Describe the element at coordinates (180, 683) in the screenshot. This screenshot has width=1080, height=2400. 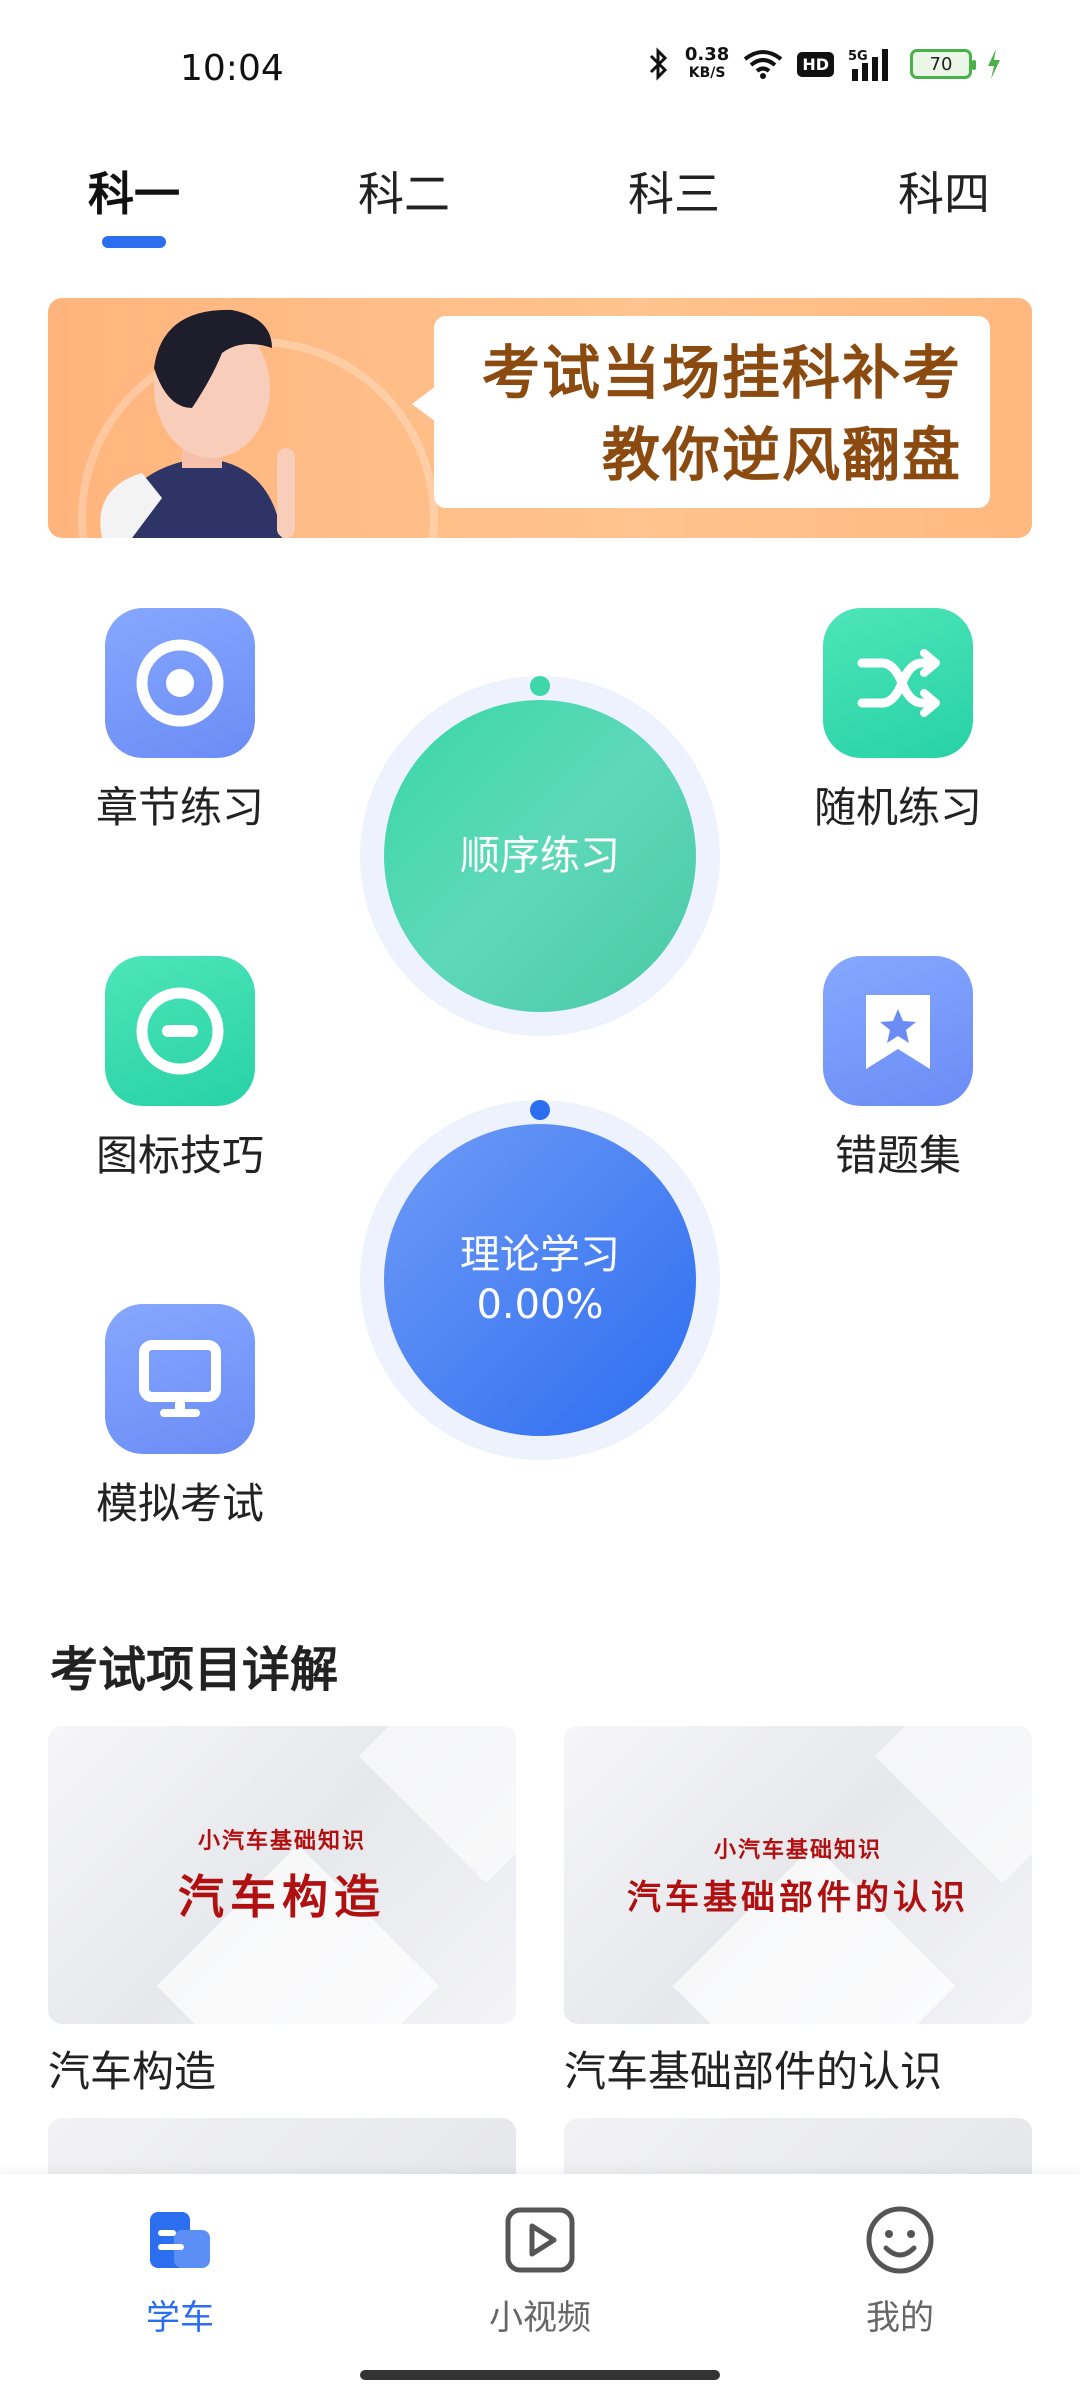
I see `target-icon` at that location.